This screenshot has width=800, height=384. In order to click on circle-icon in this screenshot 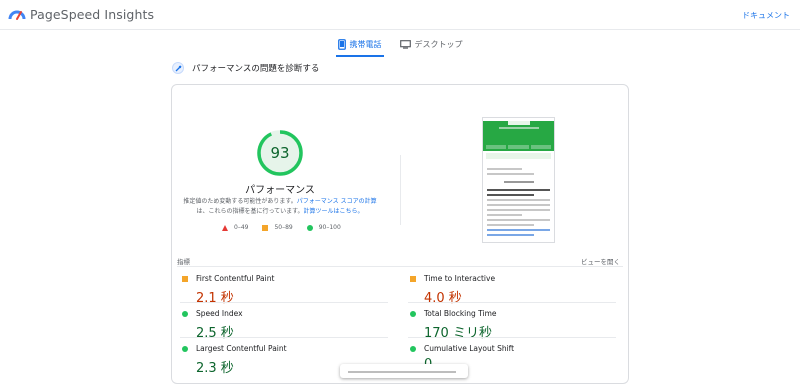, I will do `click(309, 227)`.